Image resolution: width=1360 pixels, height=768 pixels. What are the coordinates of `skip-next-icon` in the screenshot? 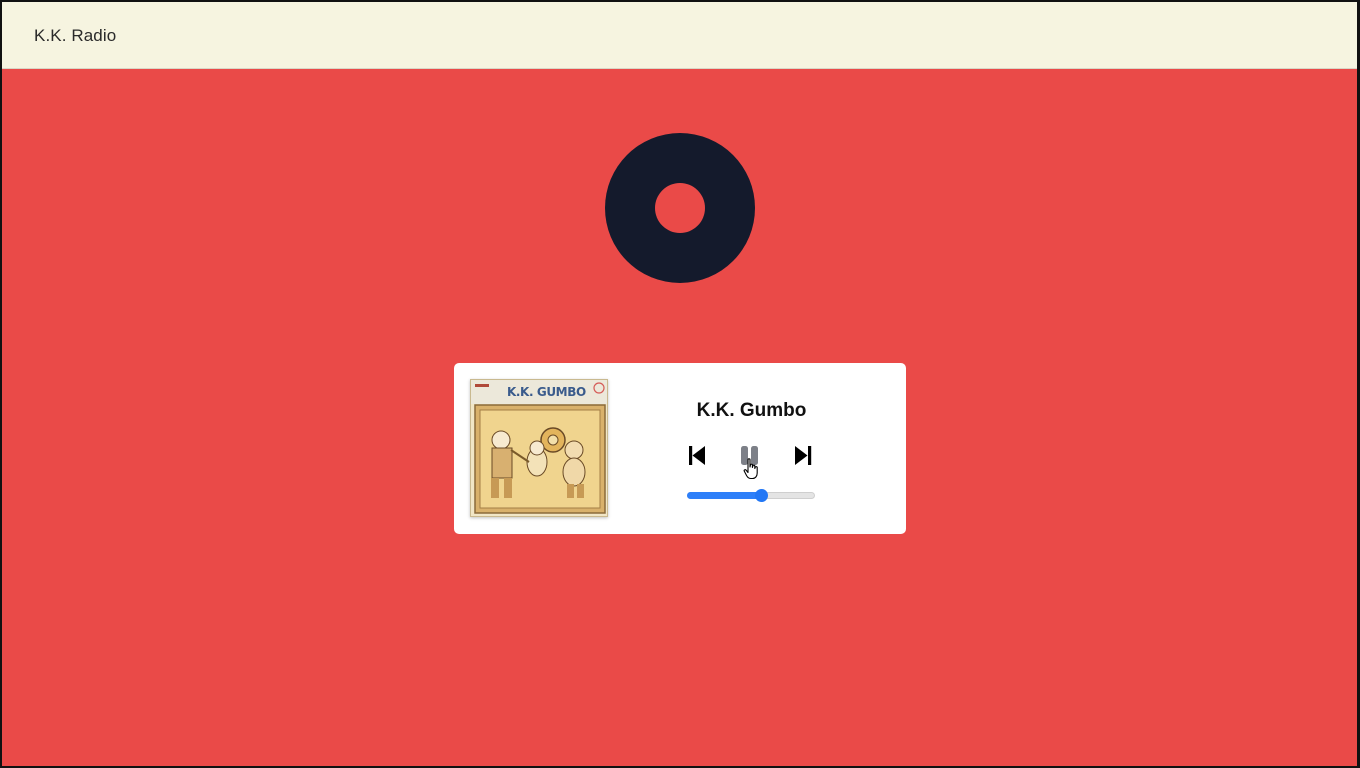 It's located at (803, 455).